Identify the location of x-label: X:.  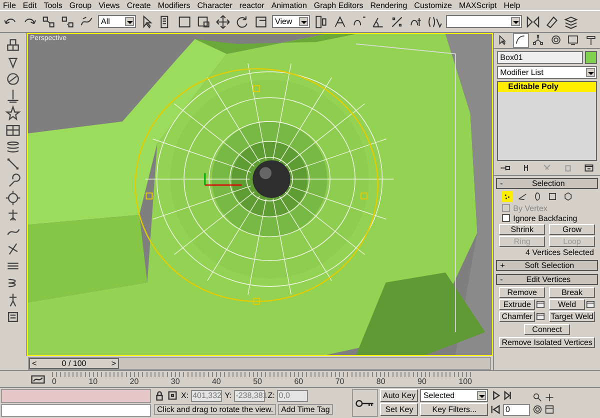
(185, 395).